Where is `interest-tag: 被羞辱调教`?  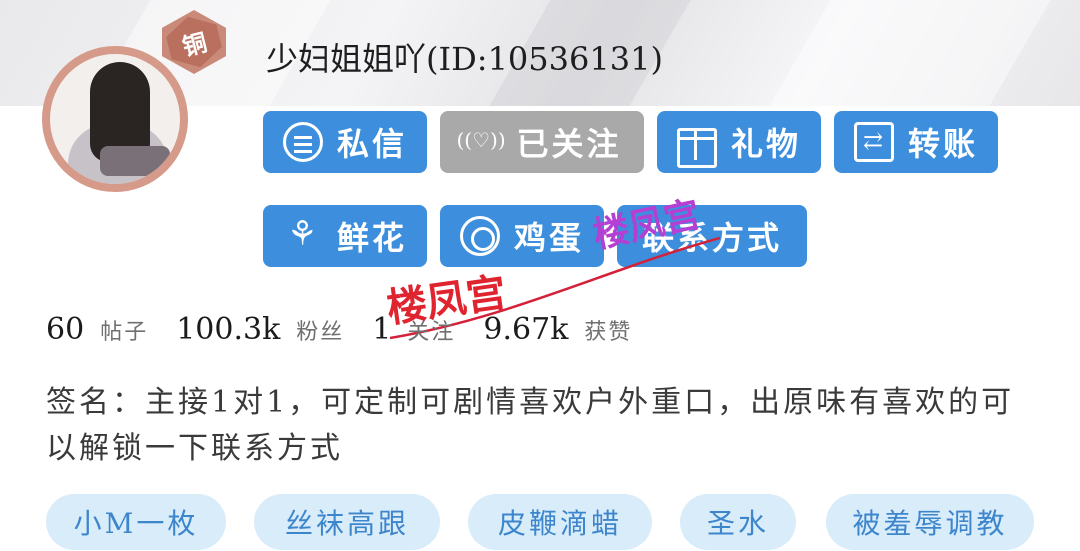 interest-tag: 被羞辱调教 is located at coordinates (930, 522).